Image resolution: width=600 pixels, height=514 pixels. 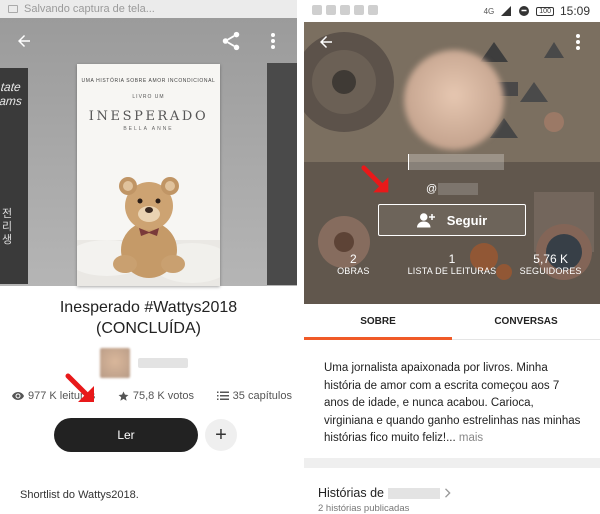 What do you see at coordinates (148, 41) in the screenshot?
I see `top-app-bar` at bounding box center [148, 41].